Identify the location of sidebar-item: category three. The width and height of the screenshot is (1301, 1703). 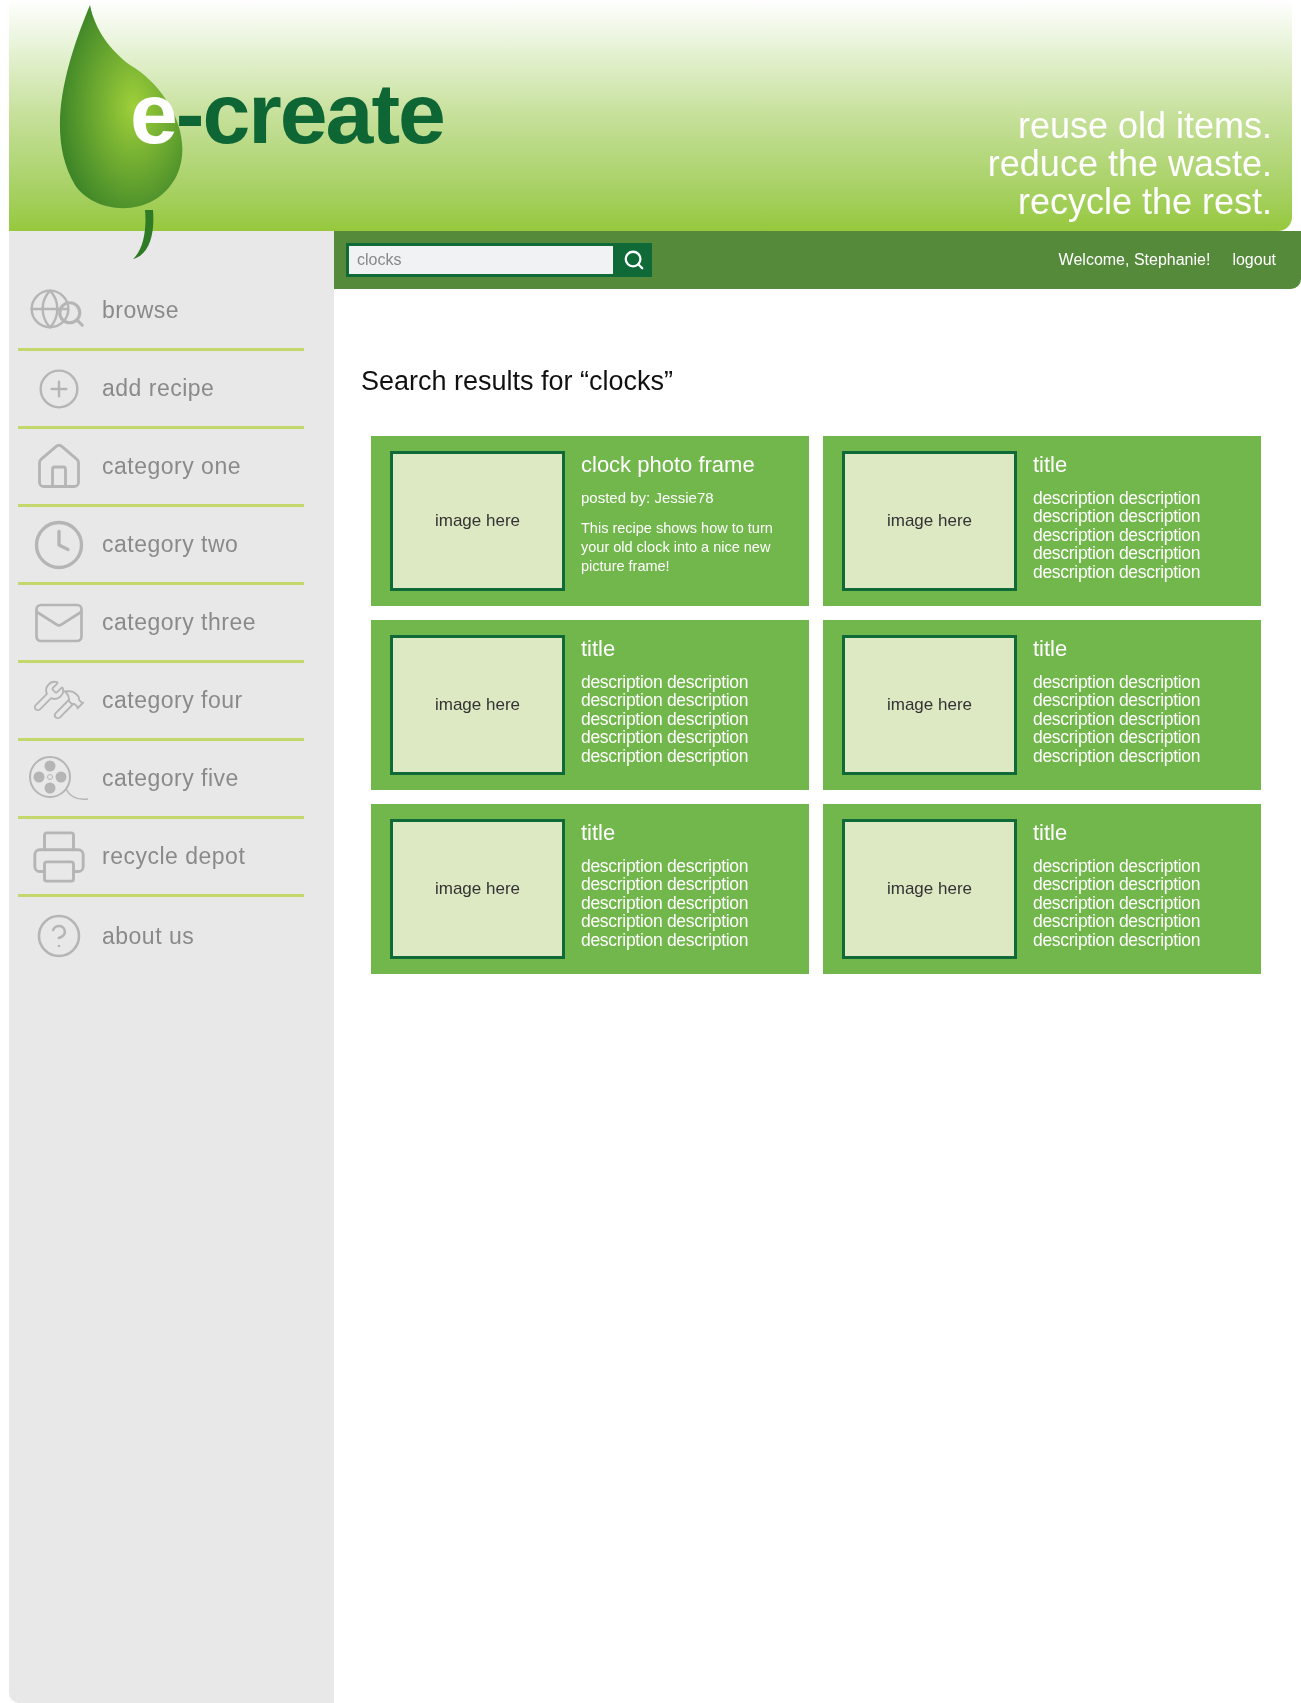
(161, 624).